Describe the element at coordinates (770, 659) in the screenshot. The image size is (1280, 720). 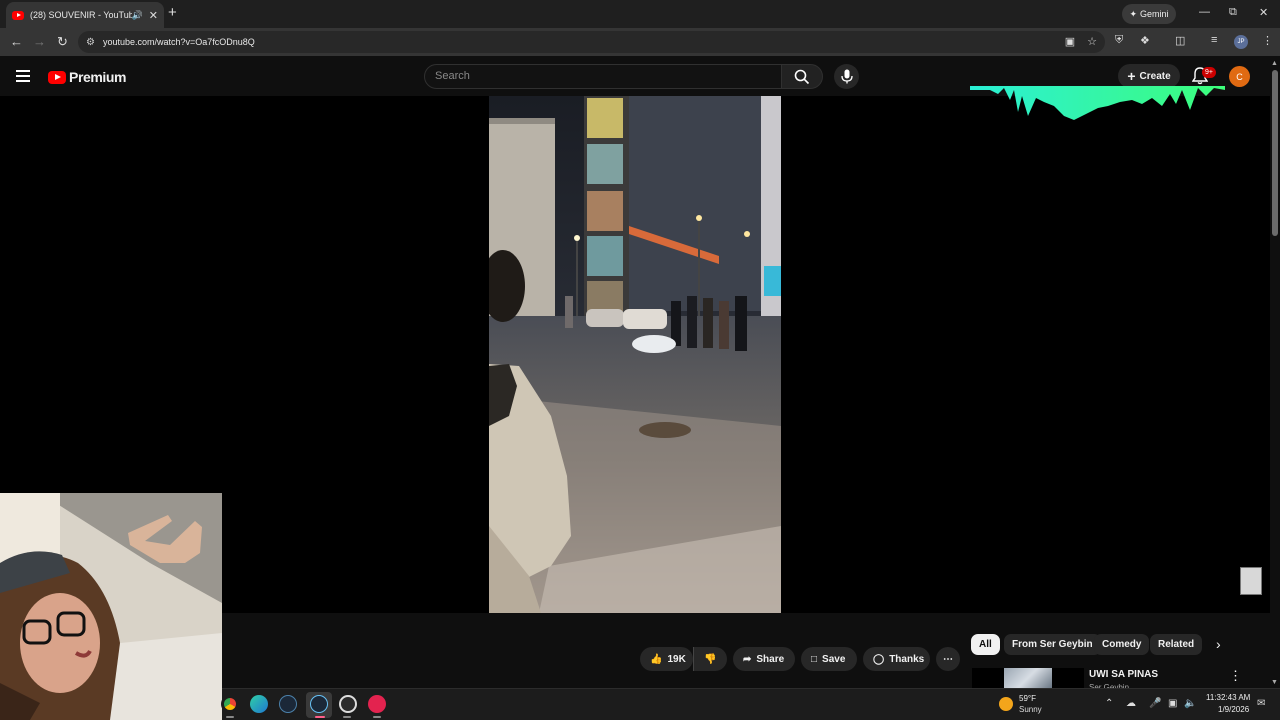
I see `share-label: Share` at that location.